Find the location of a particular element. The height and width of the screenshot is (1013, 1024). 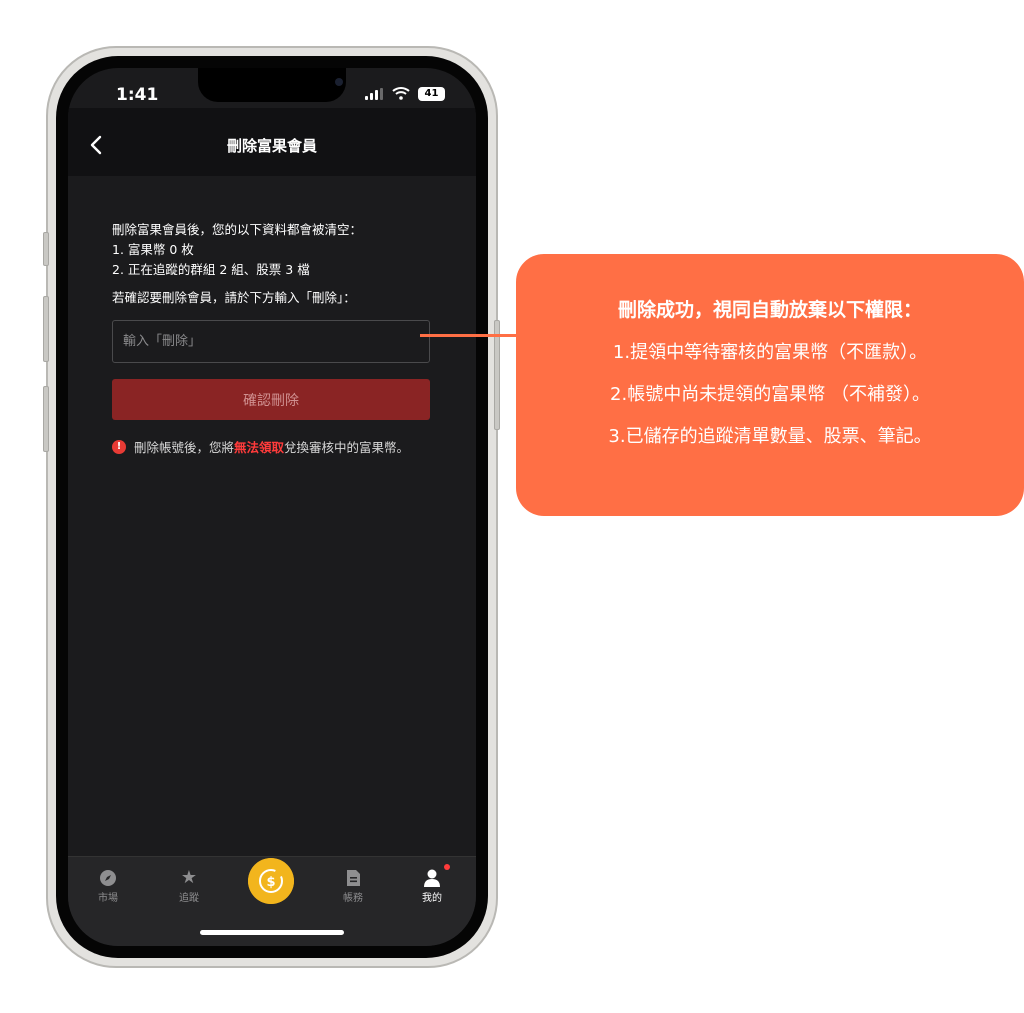

confirm-instruction: 若確認要刪除會員，請於下方輸入「刪除」： is located at coordinates (234, 297).